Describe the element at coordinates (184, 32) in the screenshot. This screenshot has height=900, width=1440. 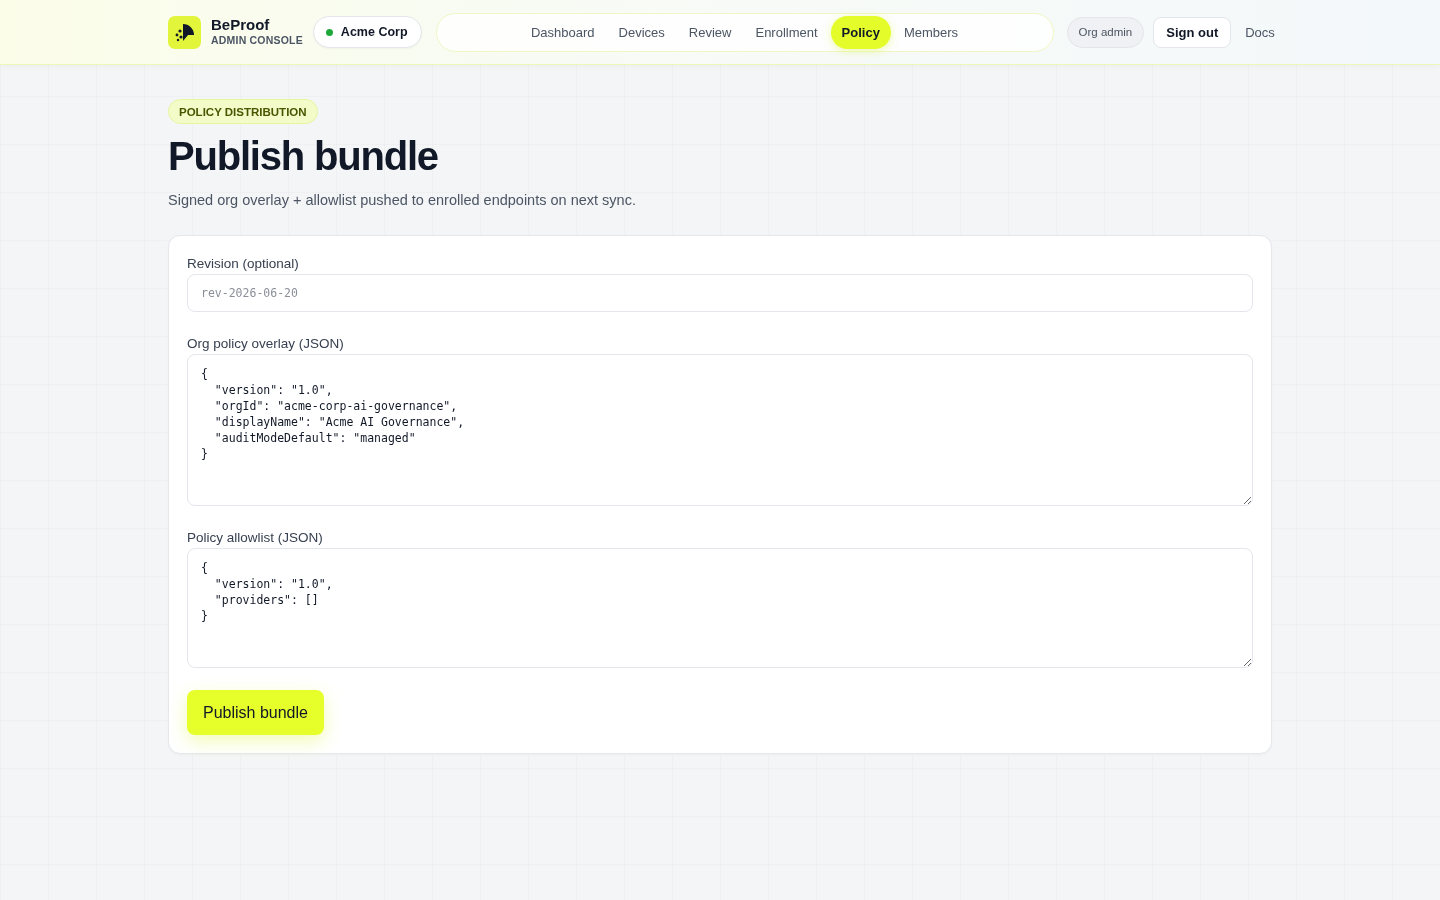
I see `logo-icon` at that location.